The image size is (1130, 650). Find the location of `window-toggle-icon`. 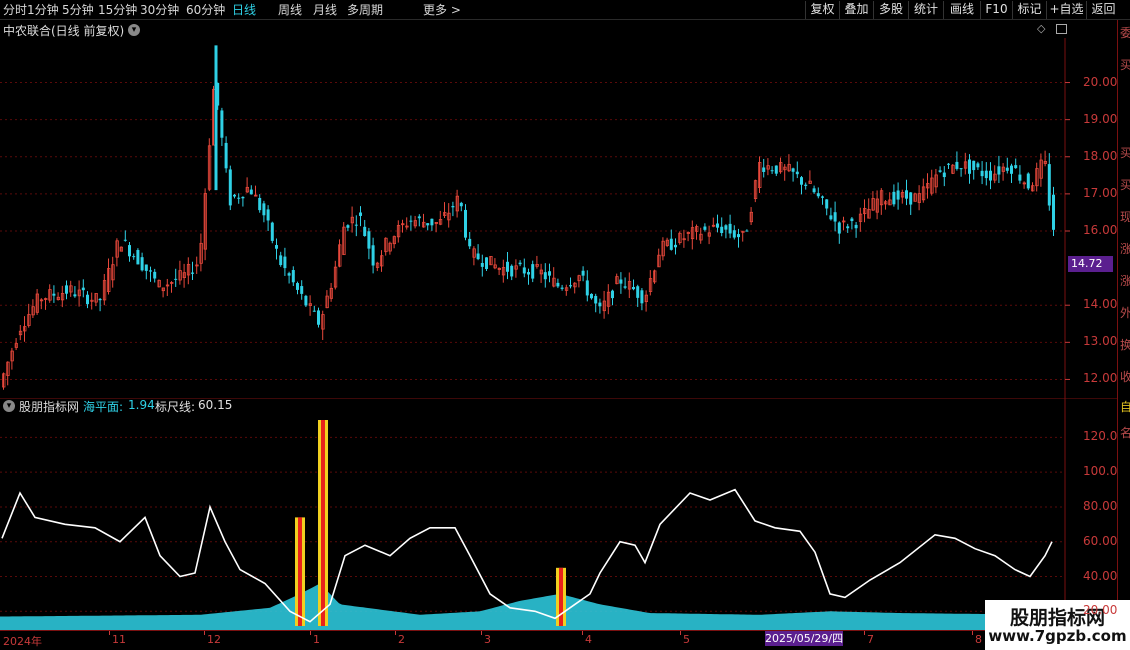

window-toggle-icon is located at coordinates (1061, 29).